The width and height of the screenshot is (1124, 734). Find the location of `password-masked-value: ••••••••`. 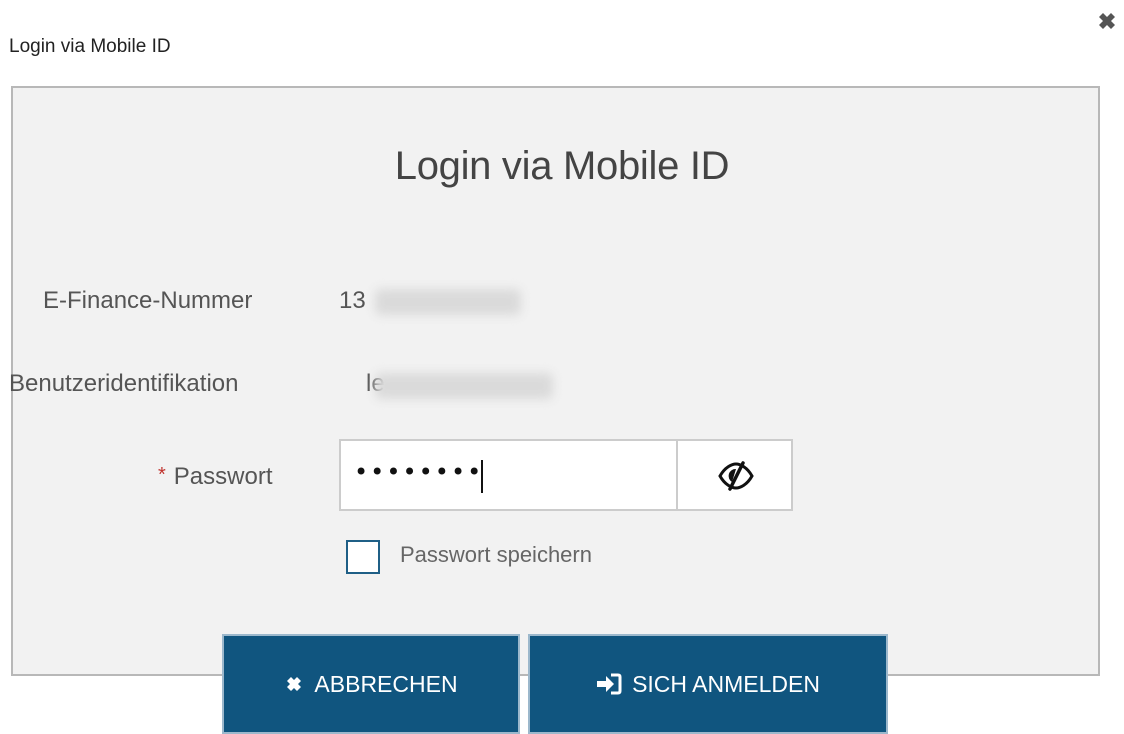

password-masked-value: •••••••• is located at coordinates (419, 472).